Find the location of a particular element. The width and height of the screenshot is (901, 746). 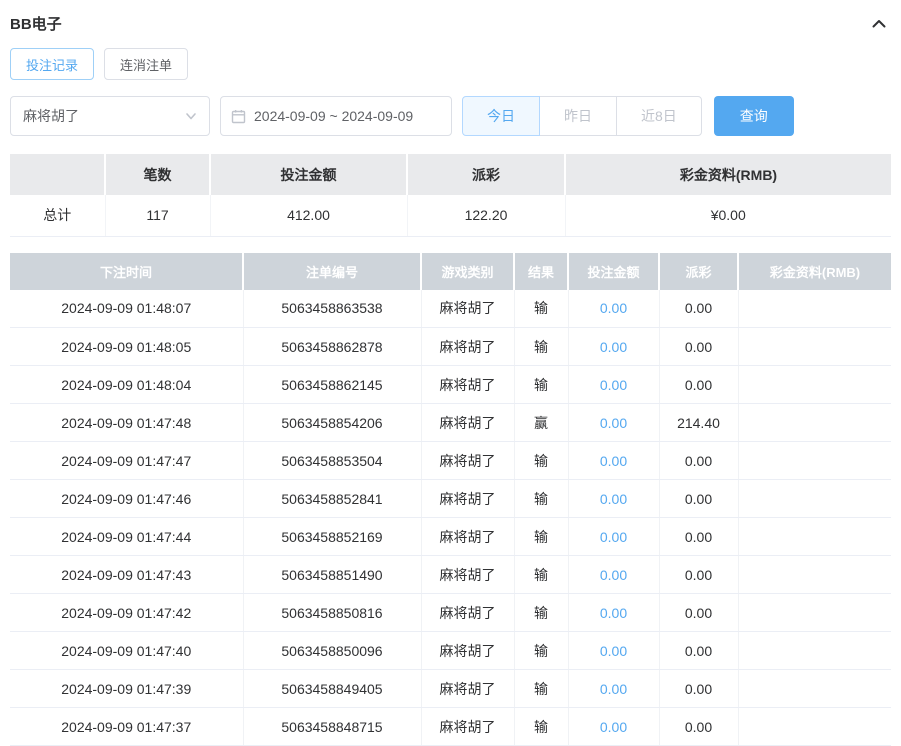

order-number-cell: 5063458850096 is located at coordinates (332, 651).